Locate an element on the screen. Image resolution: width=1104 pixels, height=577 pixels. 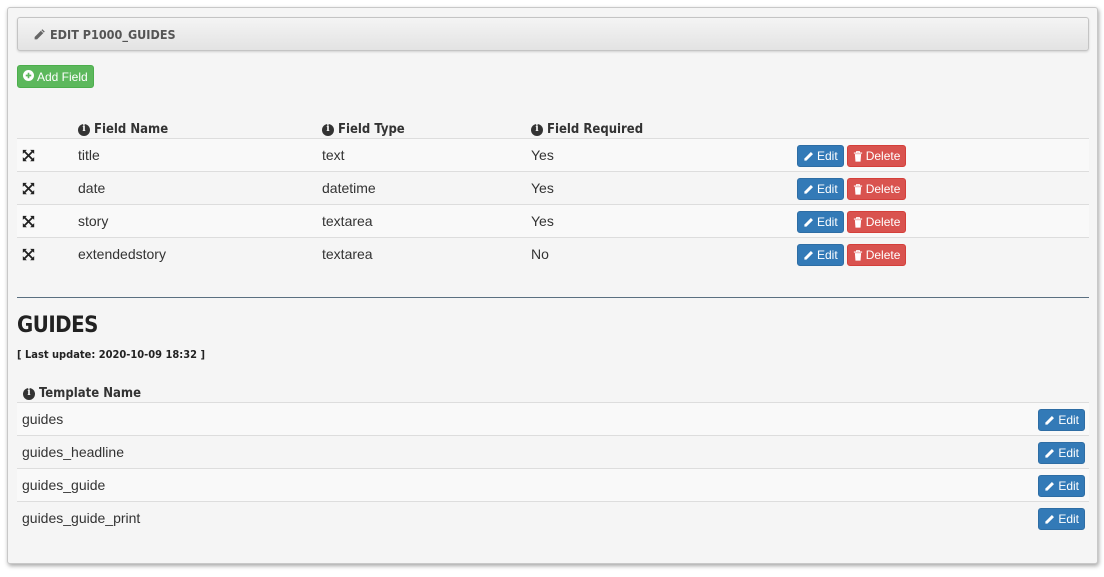
last-update: [ Last update: 2020-10-09 18:32 ] is located at coordinates (111, 354).